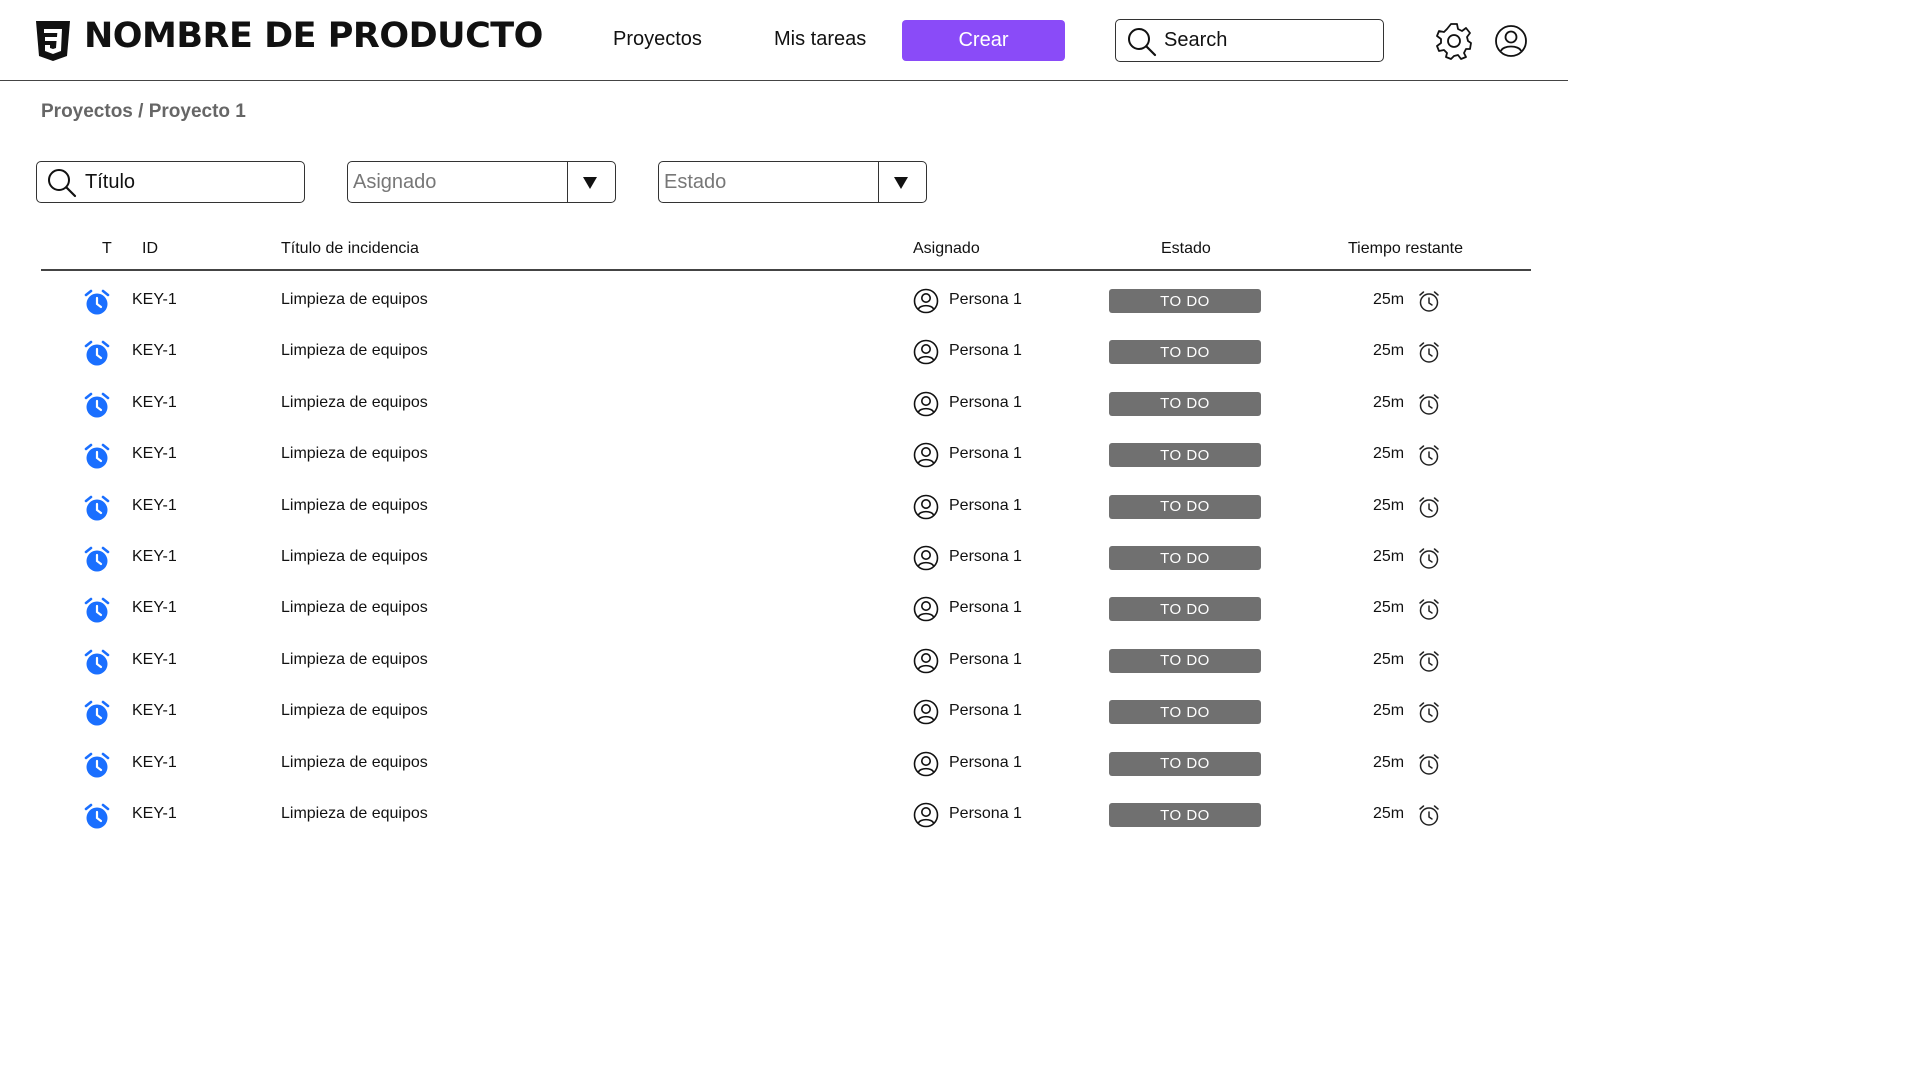  I want to click on table-header-divider, so click(786, 270).